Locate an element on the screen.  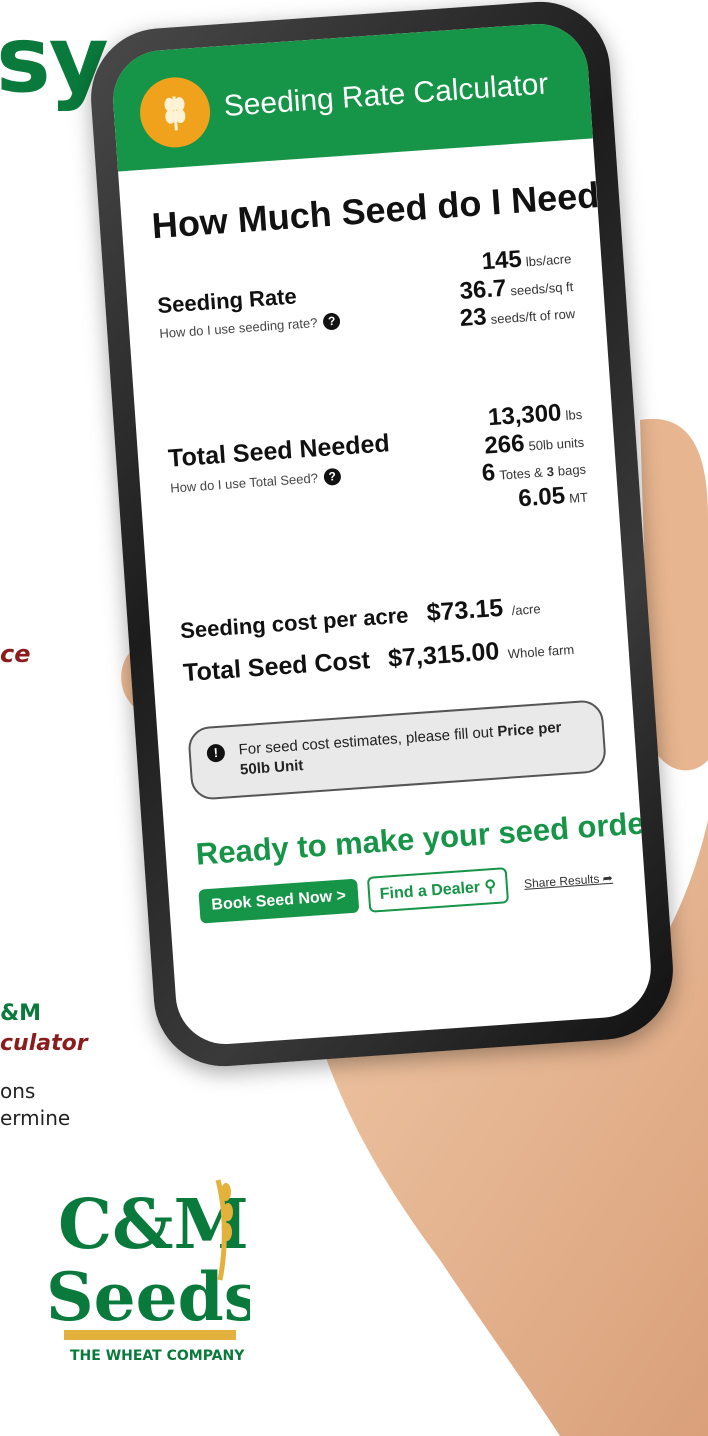
total-cost-unit: Whole farm is located at coordinates (541, 651).